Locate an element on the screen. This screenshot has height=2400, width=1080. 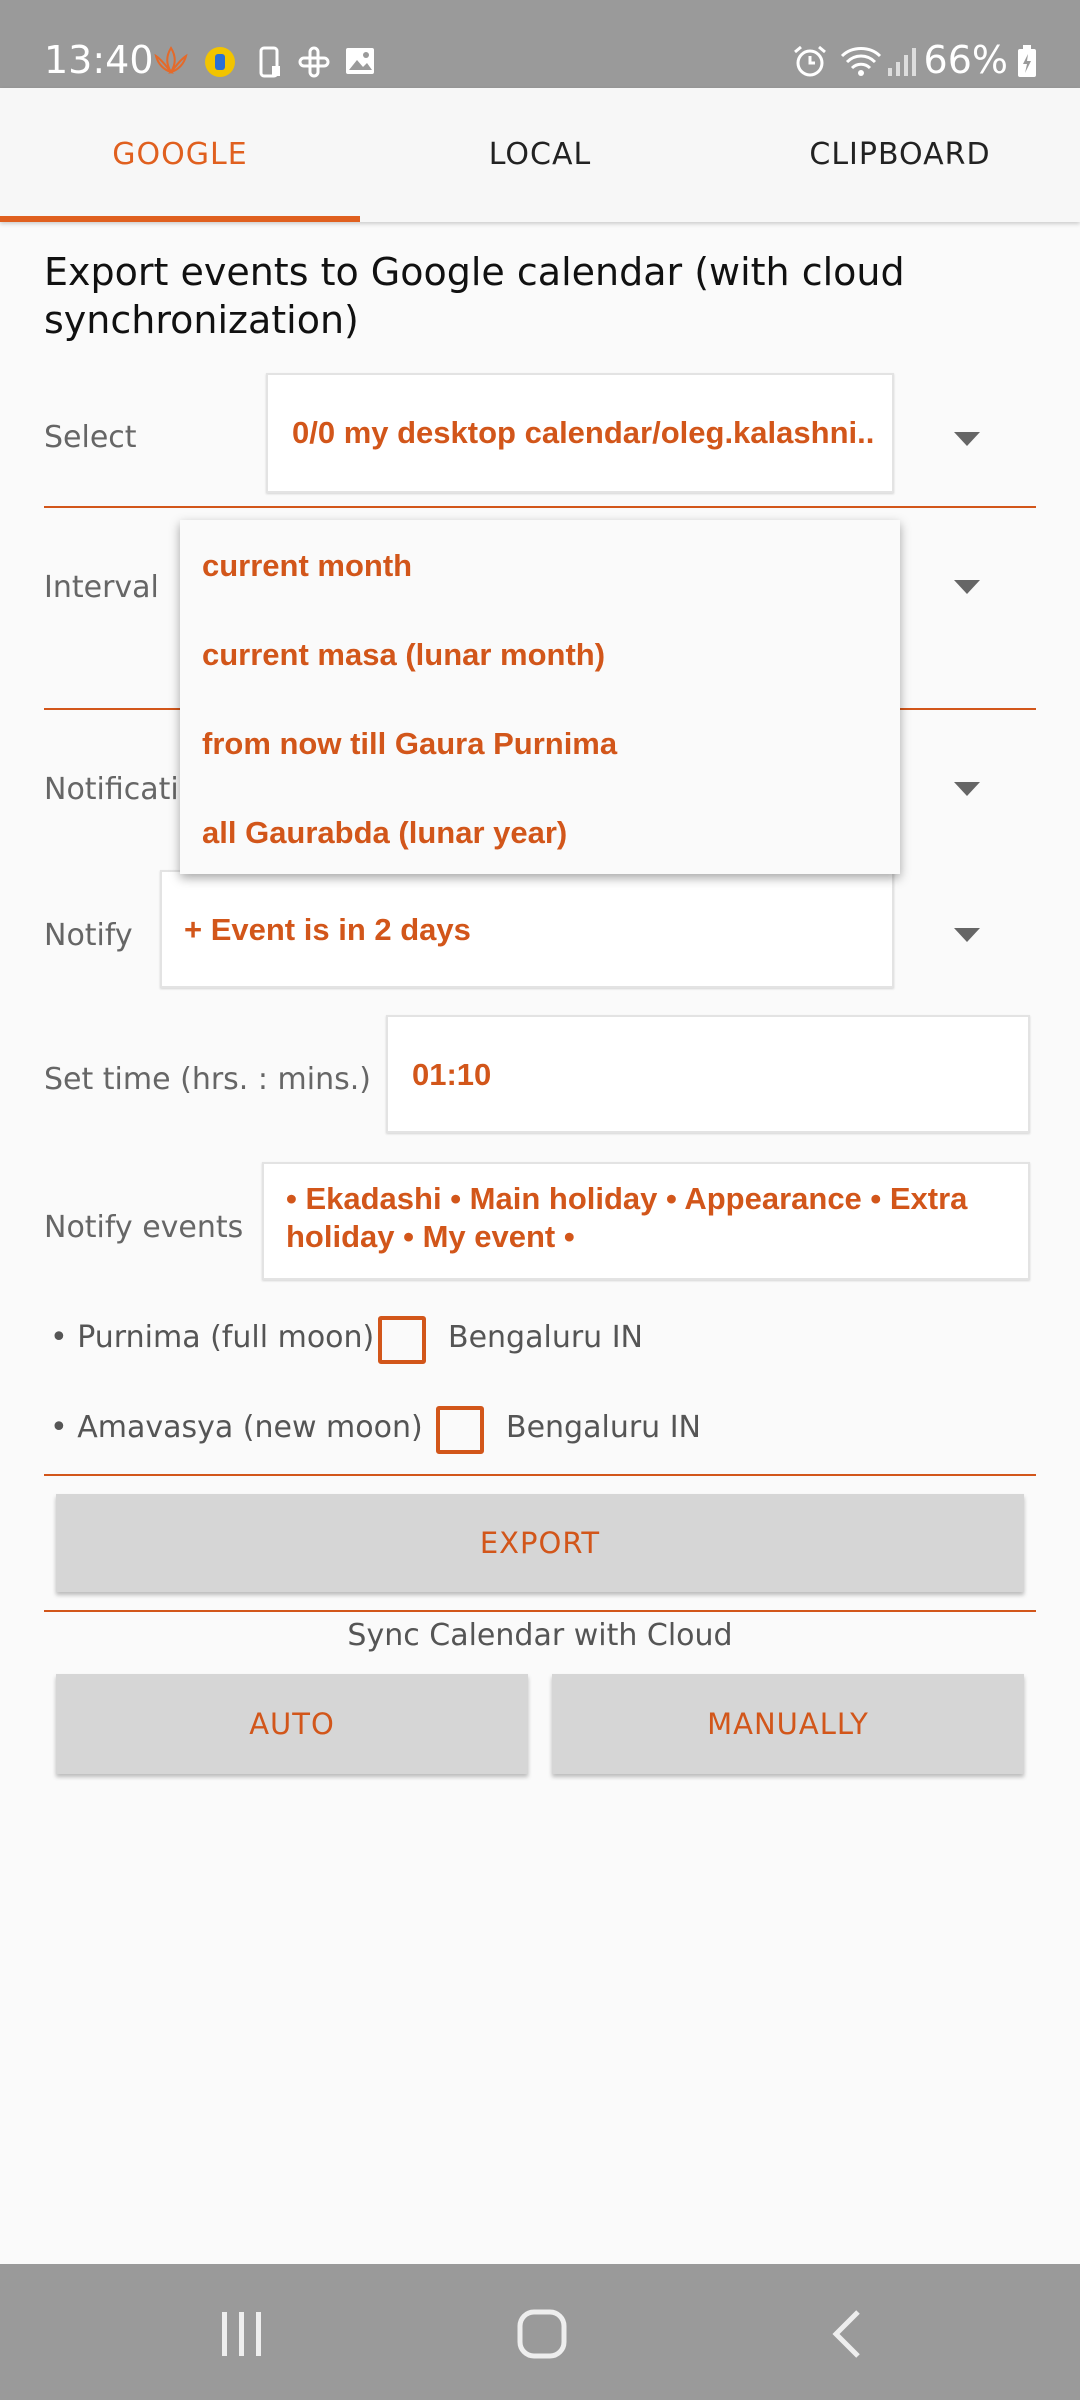
gallery-icon is located at coordinates (360, 65).